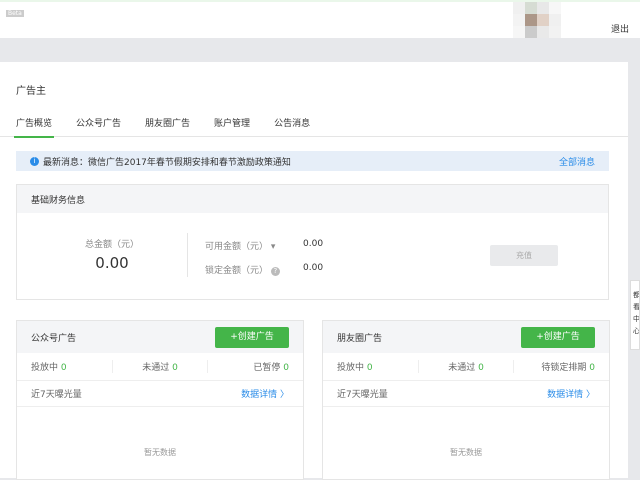 This screenshot has width=640, height=480. What do you see at coordinates (561, 366) in the screenshot?
I see `stat-pending-schedule: 待锁定排期 0` at bounding box center [561, 366].